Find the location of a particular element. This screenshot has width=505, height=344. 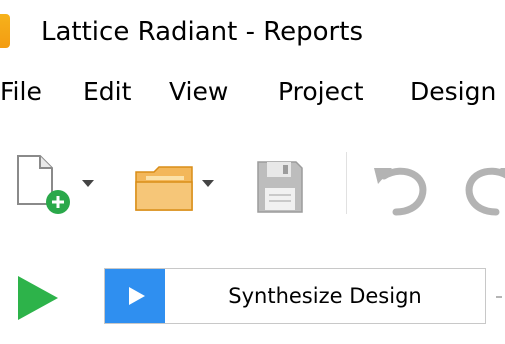

save-button is located at coordinates (280, 187).